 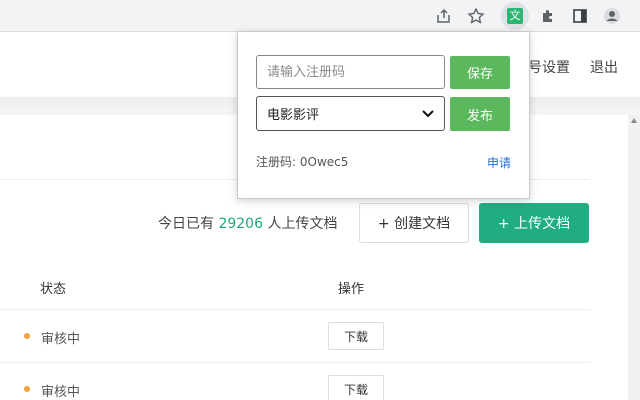 I want to click on browser-toolbar: 文, so click(x=320, y=16).